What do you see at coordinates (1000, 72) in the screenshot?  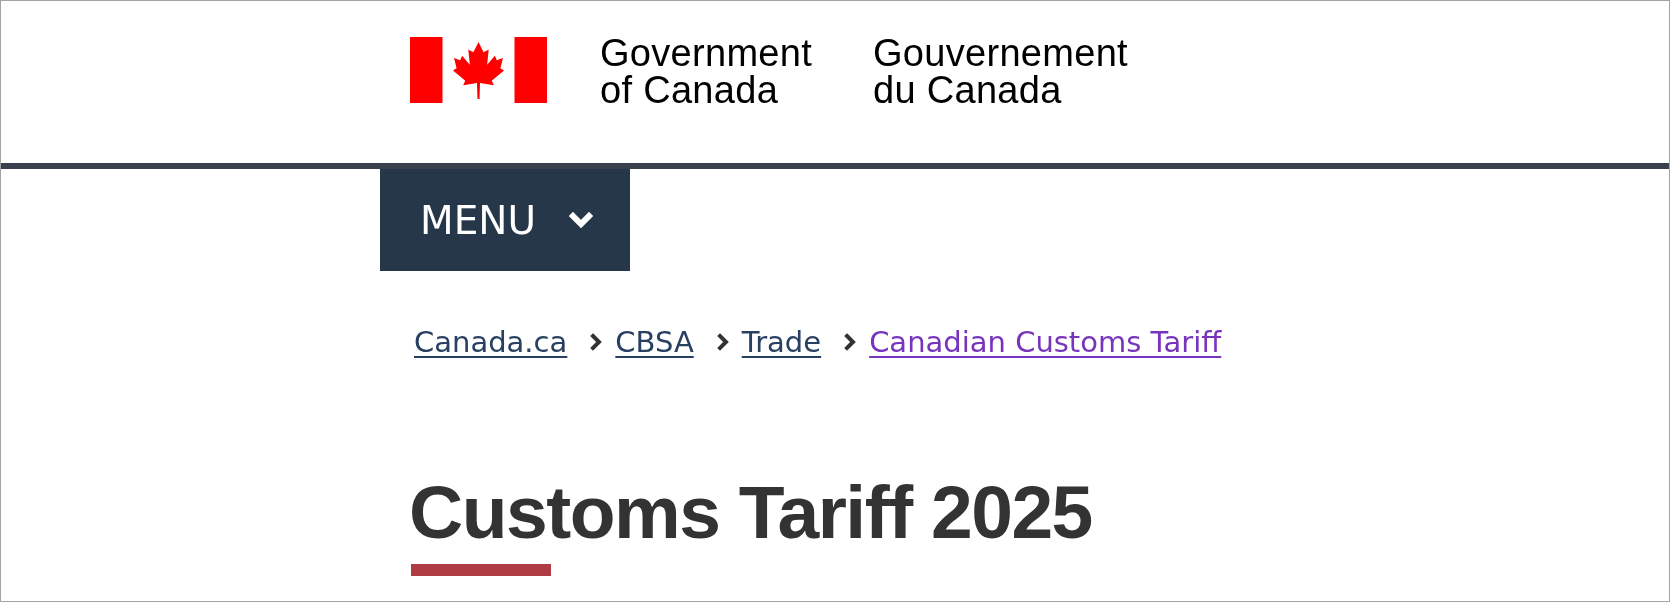 I see `government-name-text: Gouvernement du Canada` at bounding box center [1000, 72].